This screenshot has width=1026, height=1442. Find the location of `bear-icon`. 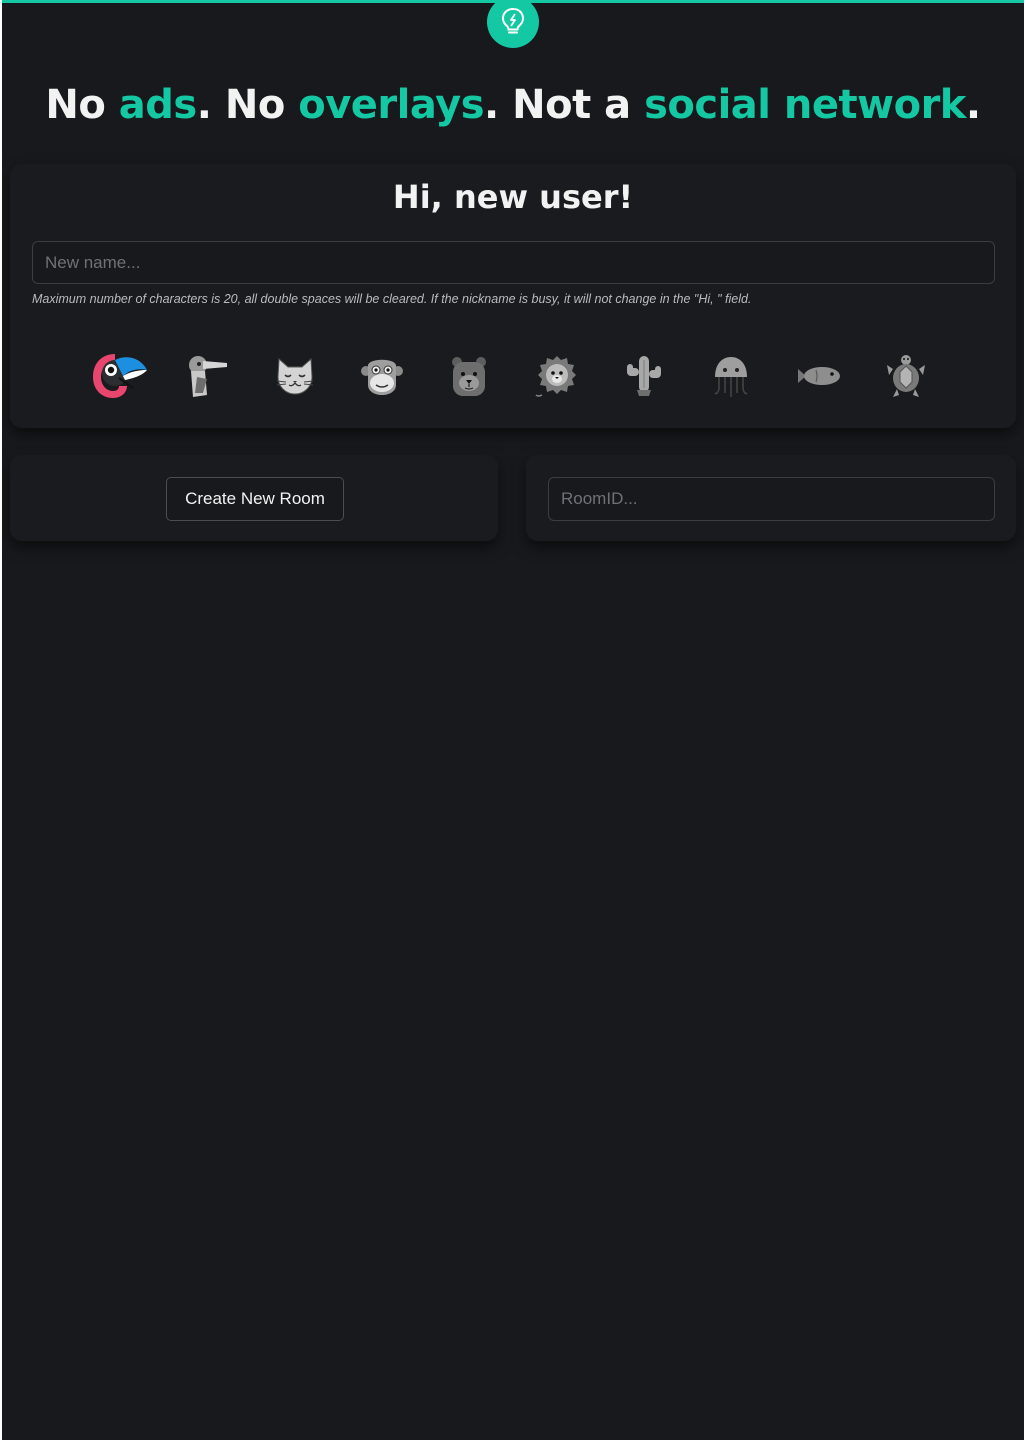

bear-icon is located at coordinates (469, 376).